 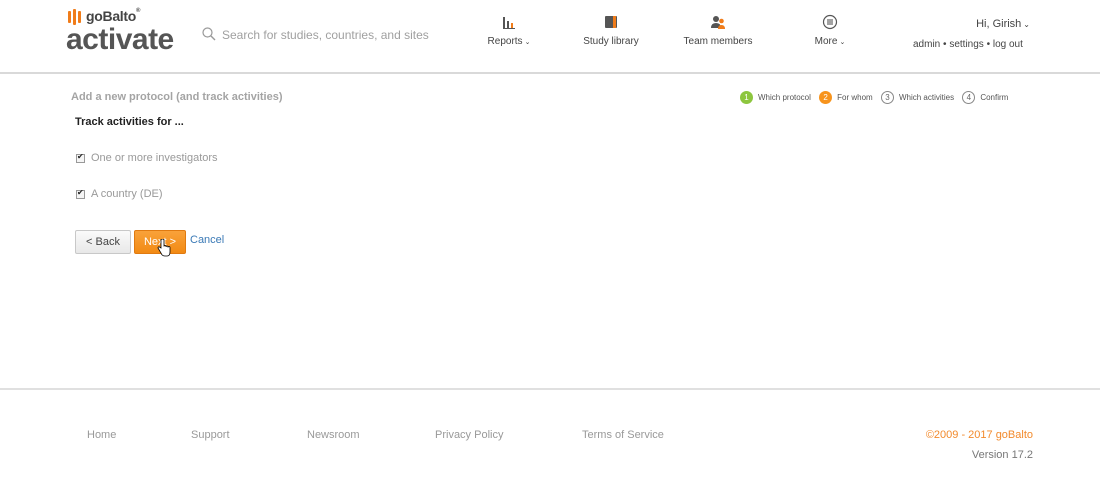 I want to click on search-input, so click(x=332, y=35).